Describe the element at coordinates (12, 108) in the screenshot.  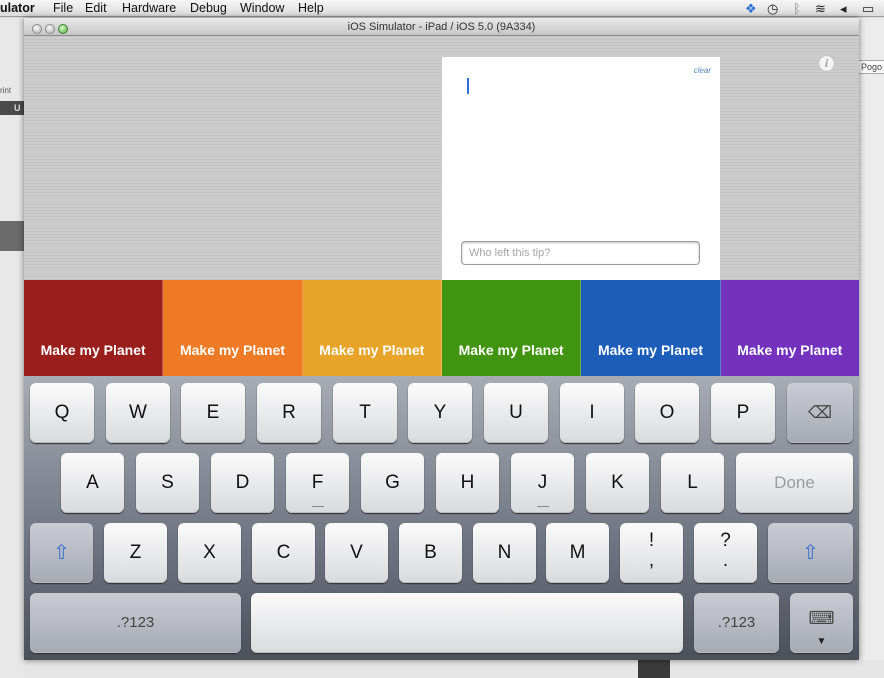
I see `background-dark-strip: U` at that location.